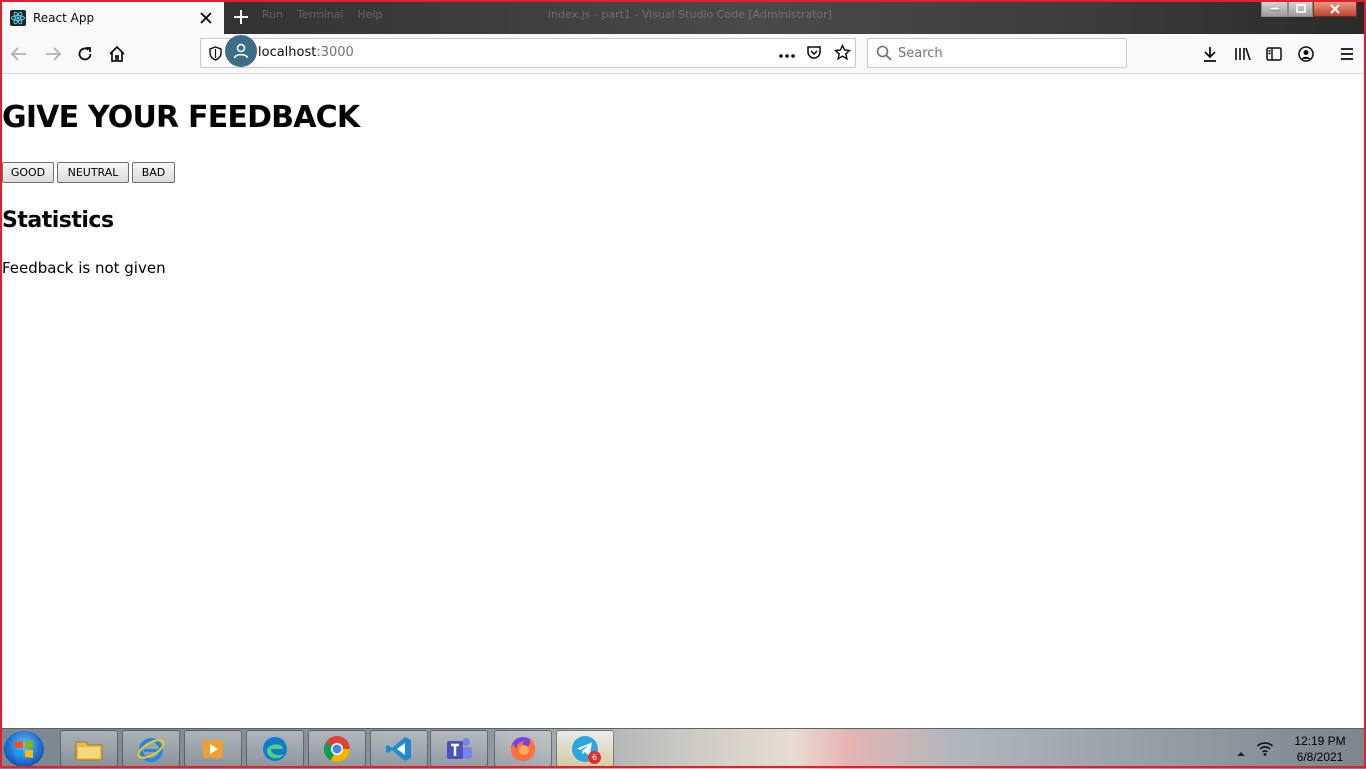 The width and height of the screenshot is (1366, 769). What do you see at coordinates (89, 748) in the screenshot?
I see `file-explorer-icon` at bounding box center [89, 748].